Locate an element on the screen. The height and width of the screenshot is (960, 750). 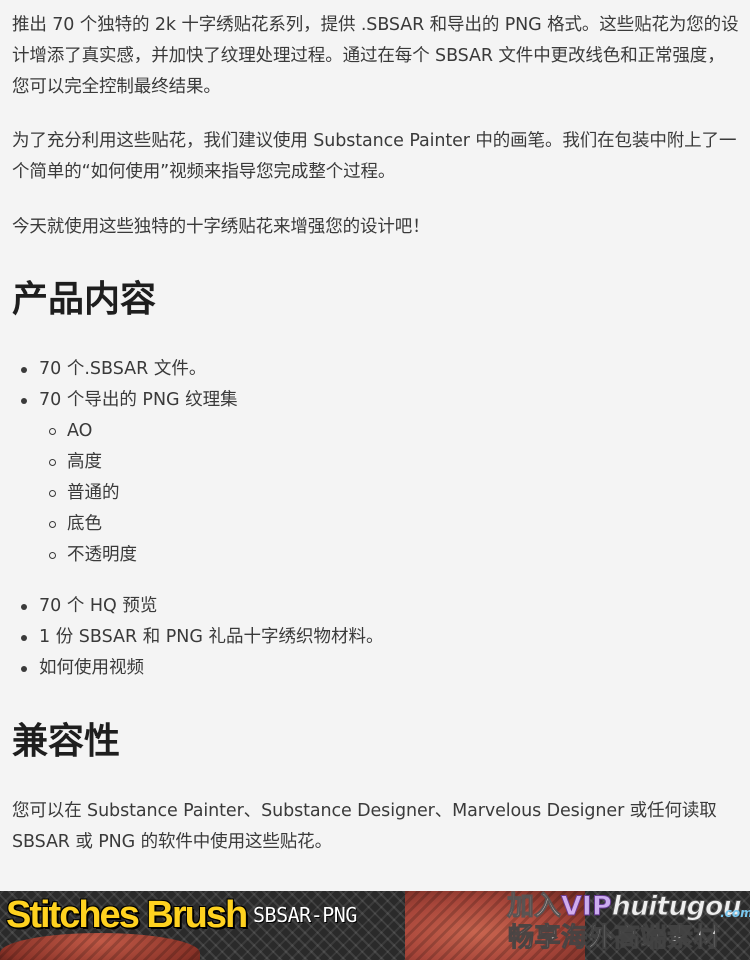
watermark-domain: .com is located at coordinates (735, 913).